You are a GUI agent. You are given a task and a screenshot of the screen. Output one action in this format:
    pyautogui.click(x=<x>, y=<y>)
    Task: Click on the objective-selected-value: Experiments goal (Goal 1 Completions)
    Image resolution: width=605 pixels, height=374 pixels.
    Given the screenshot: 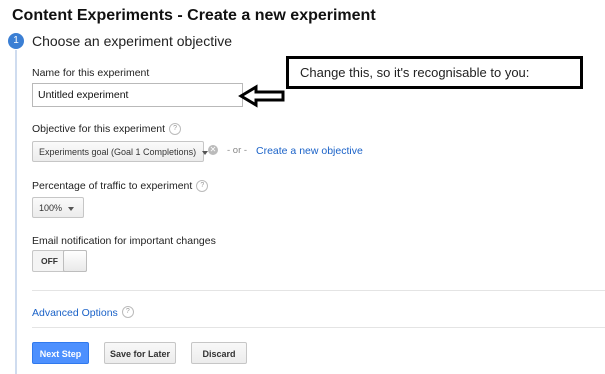 What is the action you would take?
    pyautogui.click(x=118, y=152)
    